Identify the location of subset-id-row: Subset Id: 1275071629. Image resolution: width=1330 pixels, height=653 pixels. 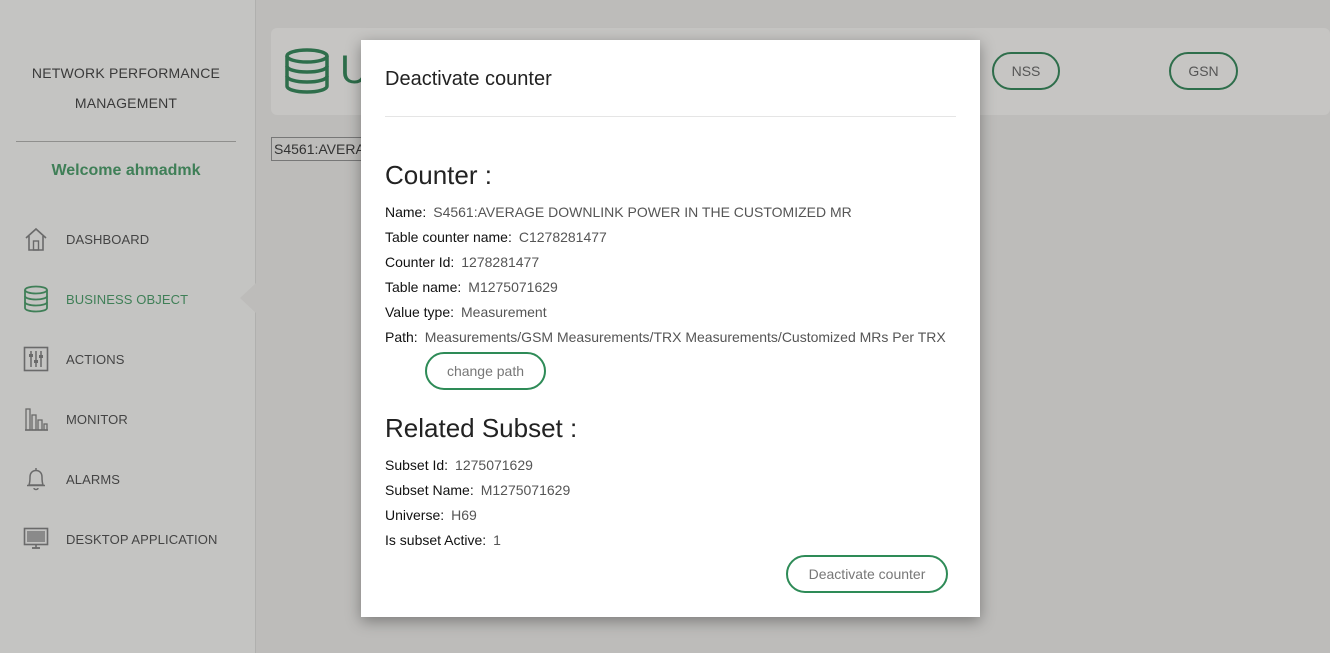
(459, 465).